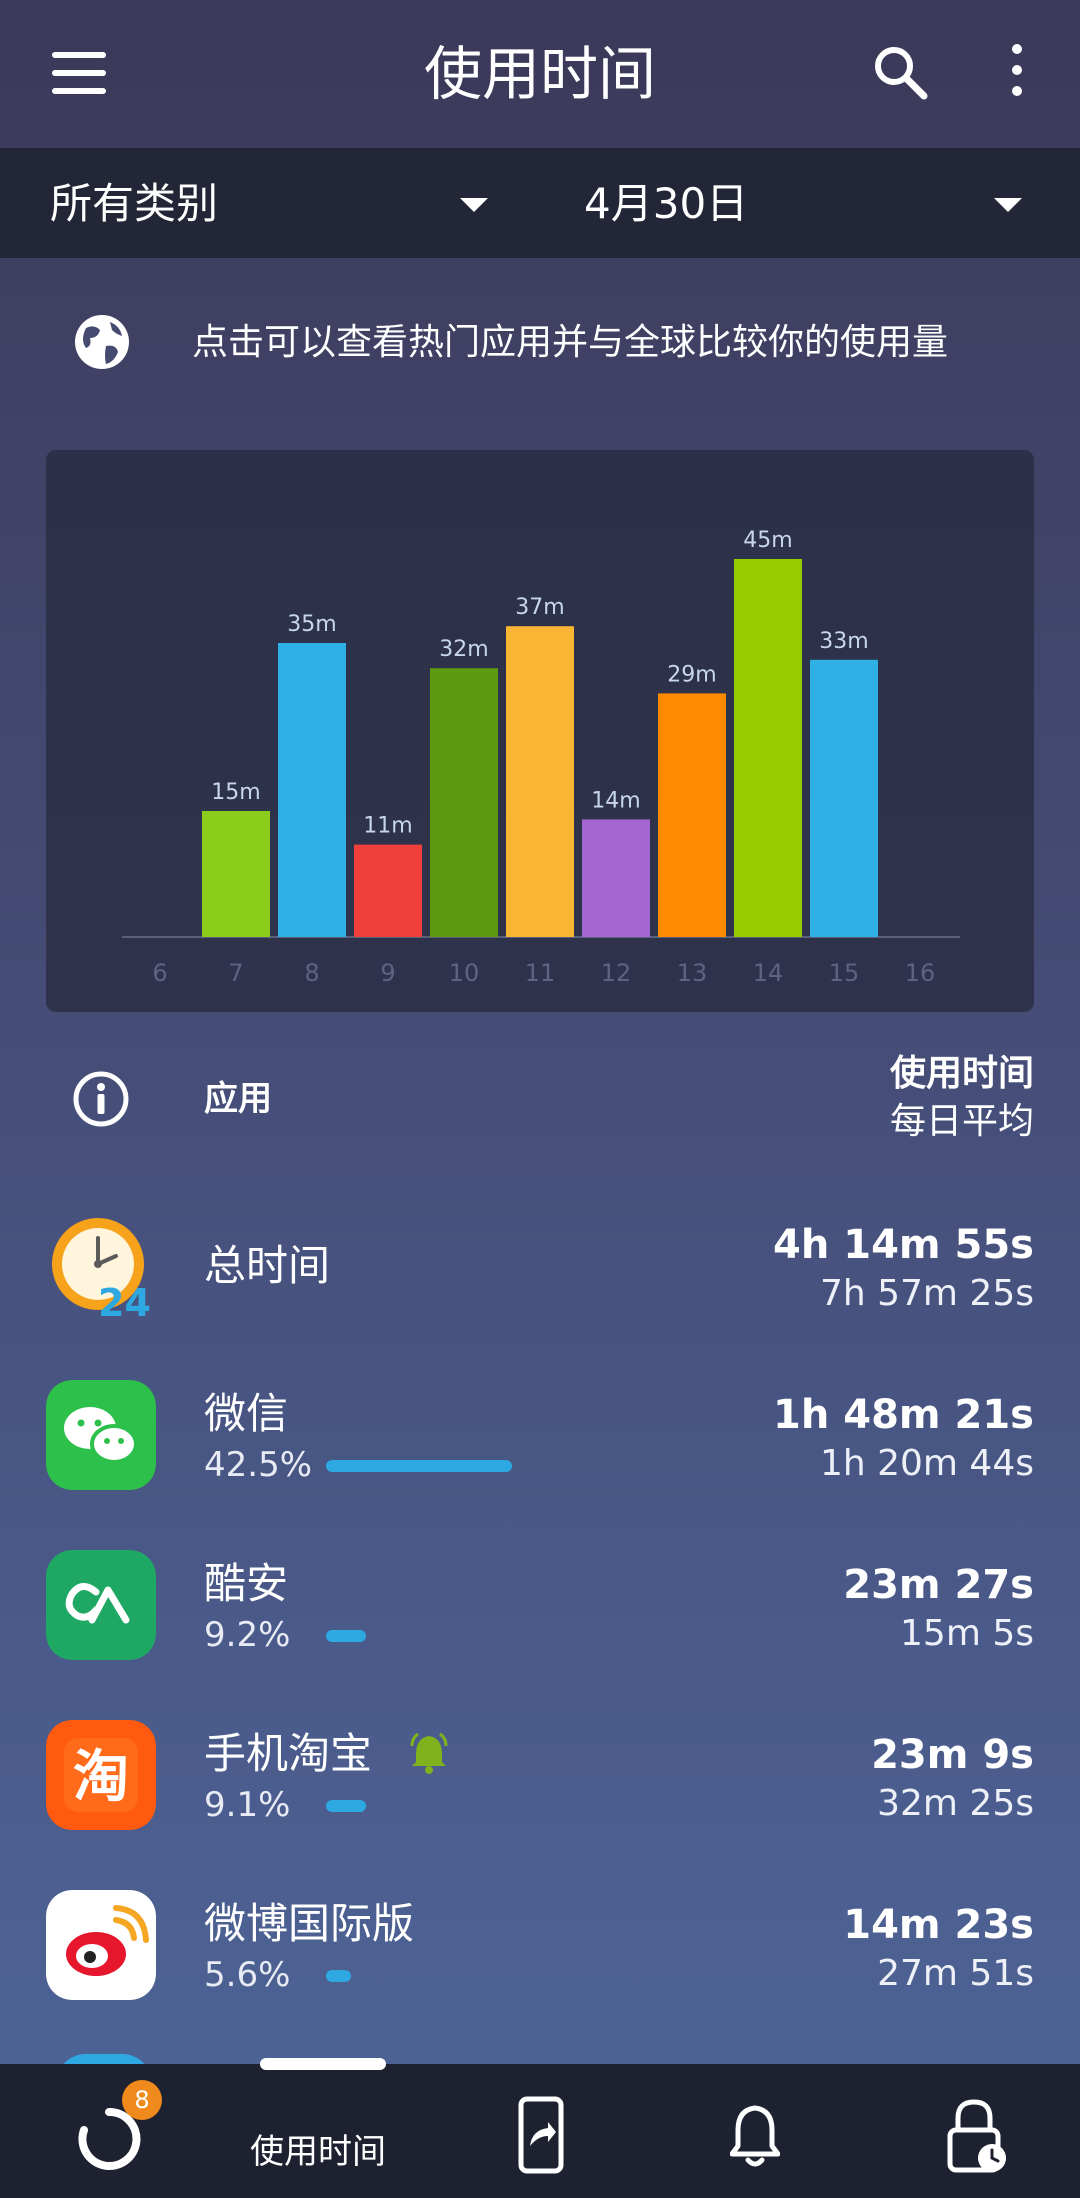  I want to click on svg-text: 24, so click(124, 1301).